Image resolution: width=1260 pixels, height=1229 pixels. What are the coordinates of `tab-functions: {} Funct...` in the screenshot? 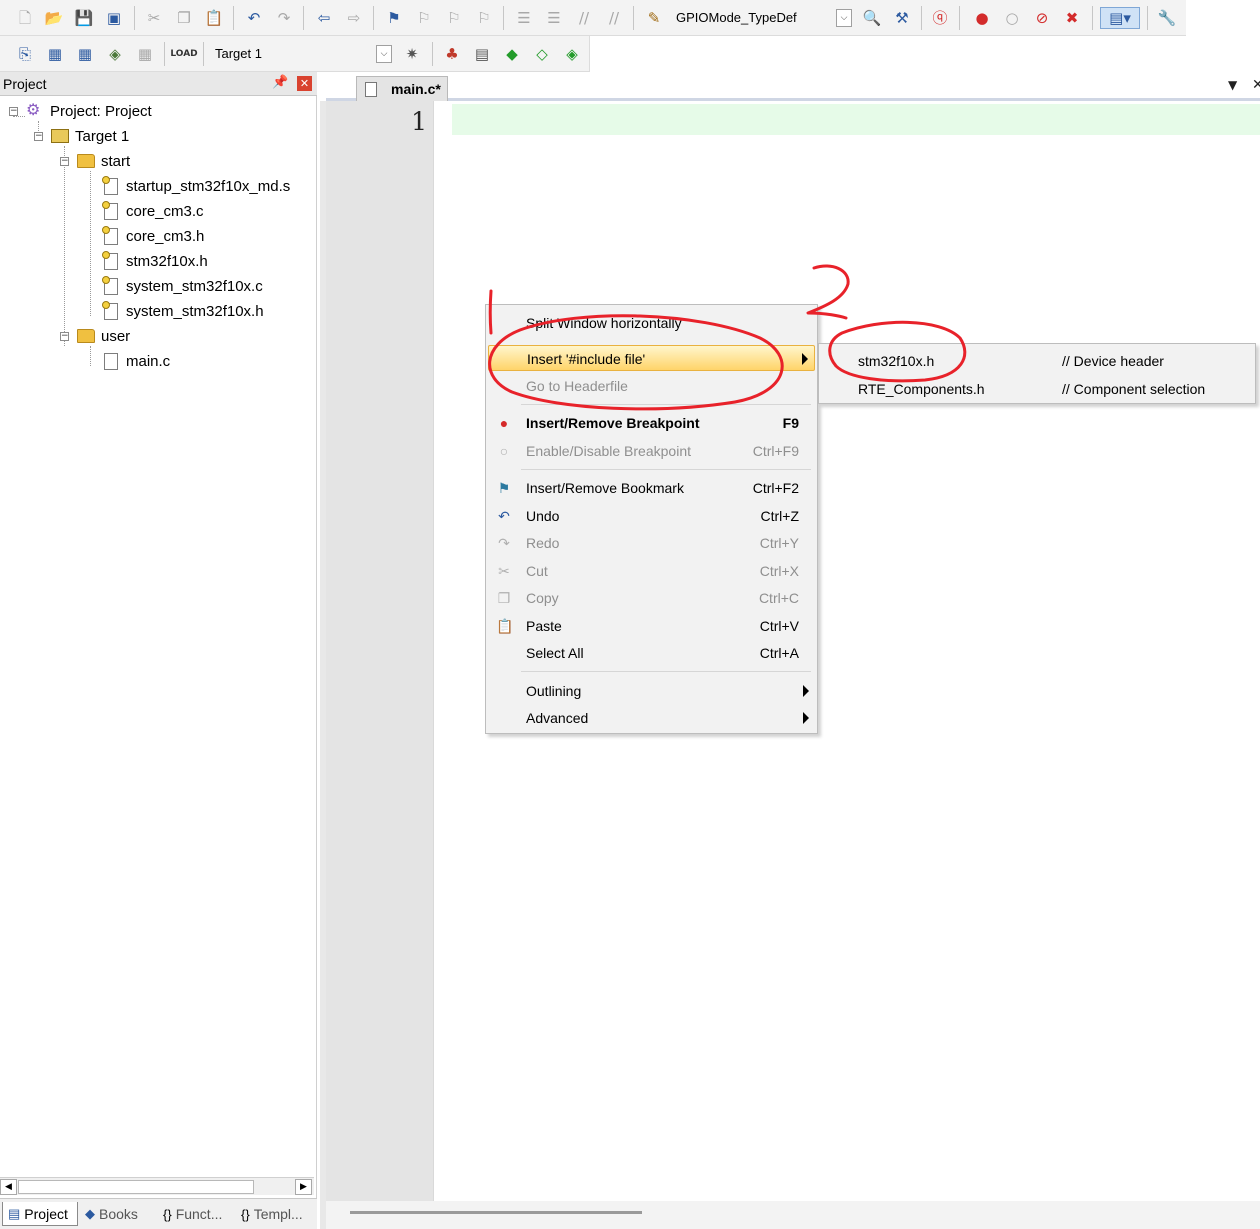 It's located at (196, 1214).